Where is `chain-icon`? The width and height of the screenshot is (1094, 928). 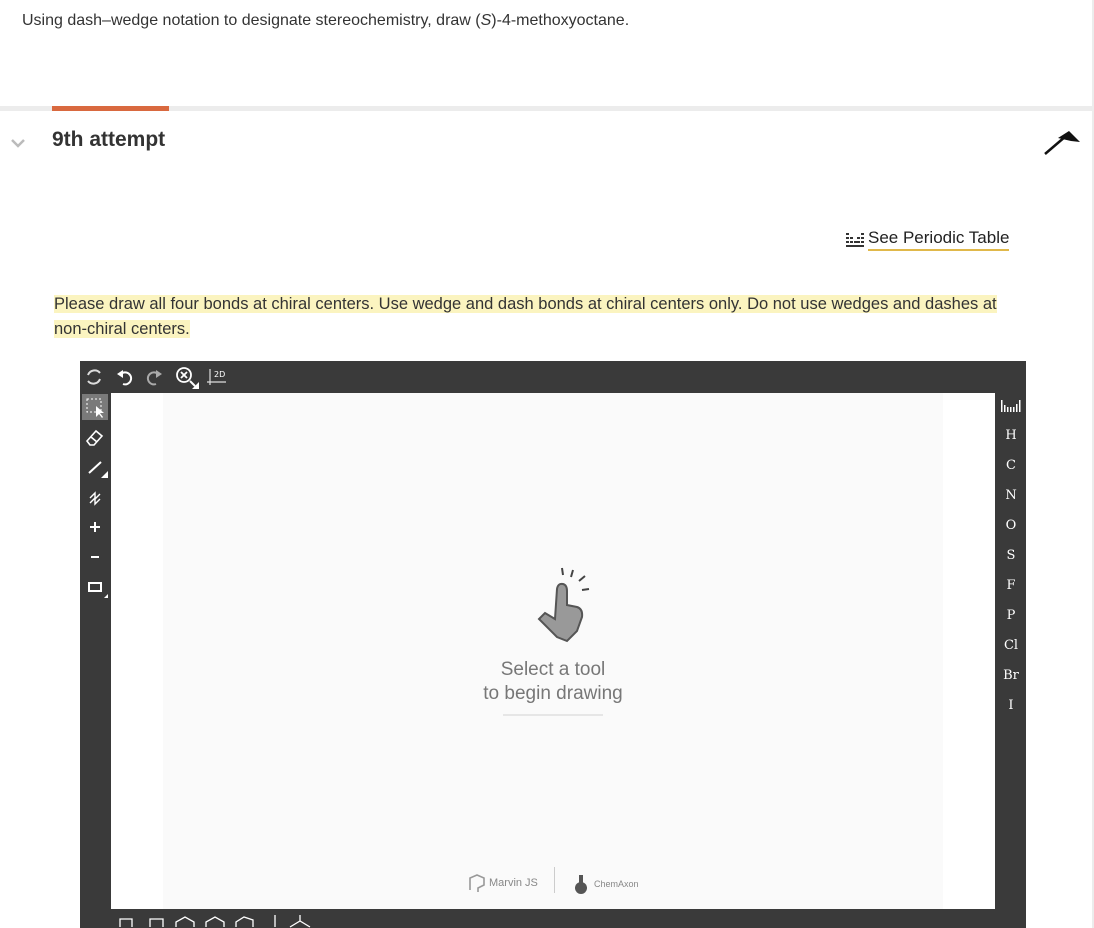 chain-icon is located at coordinates (95, 497).